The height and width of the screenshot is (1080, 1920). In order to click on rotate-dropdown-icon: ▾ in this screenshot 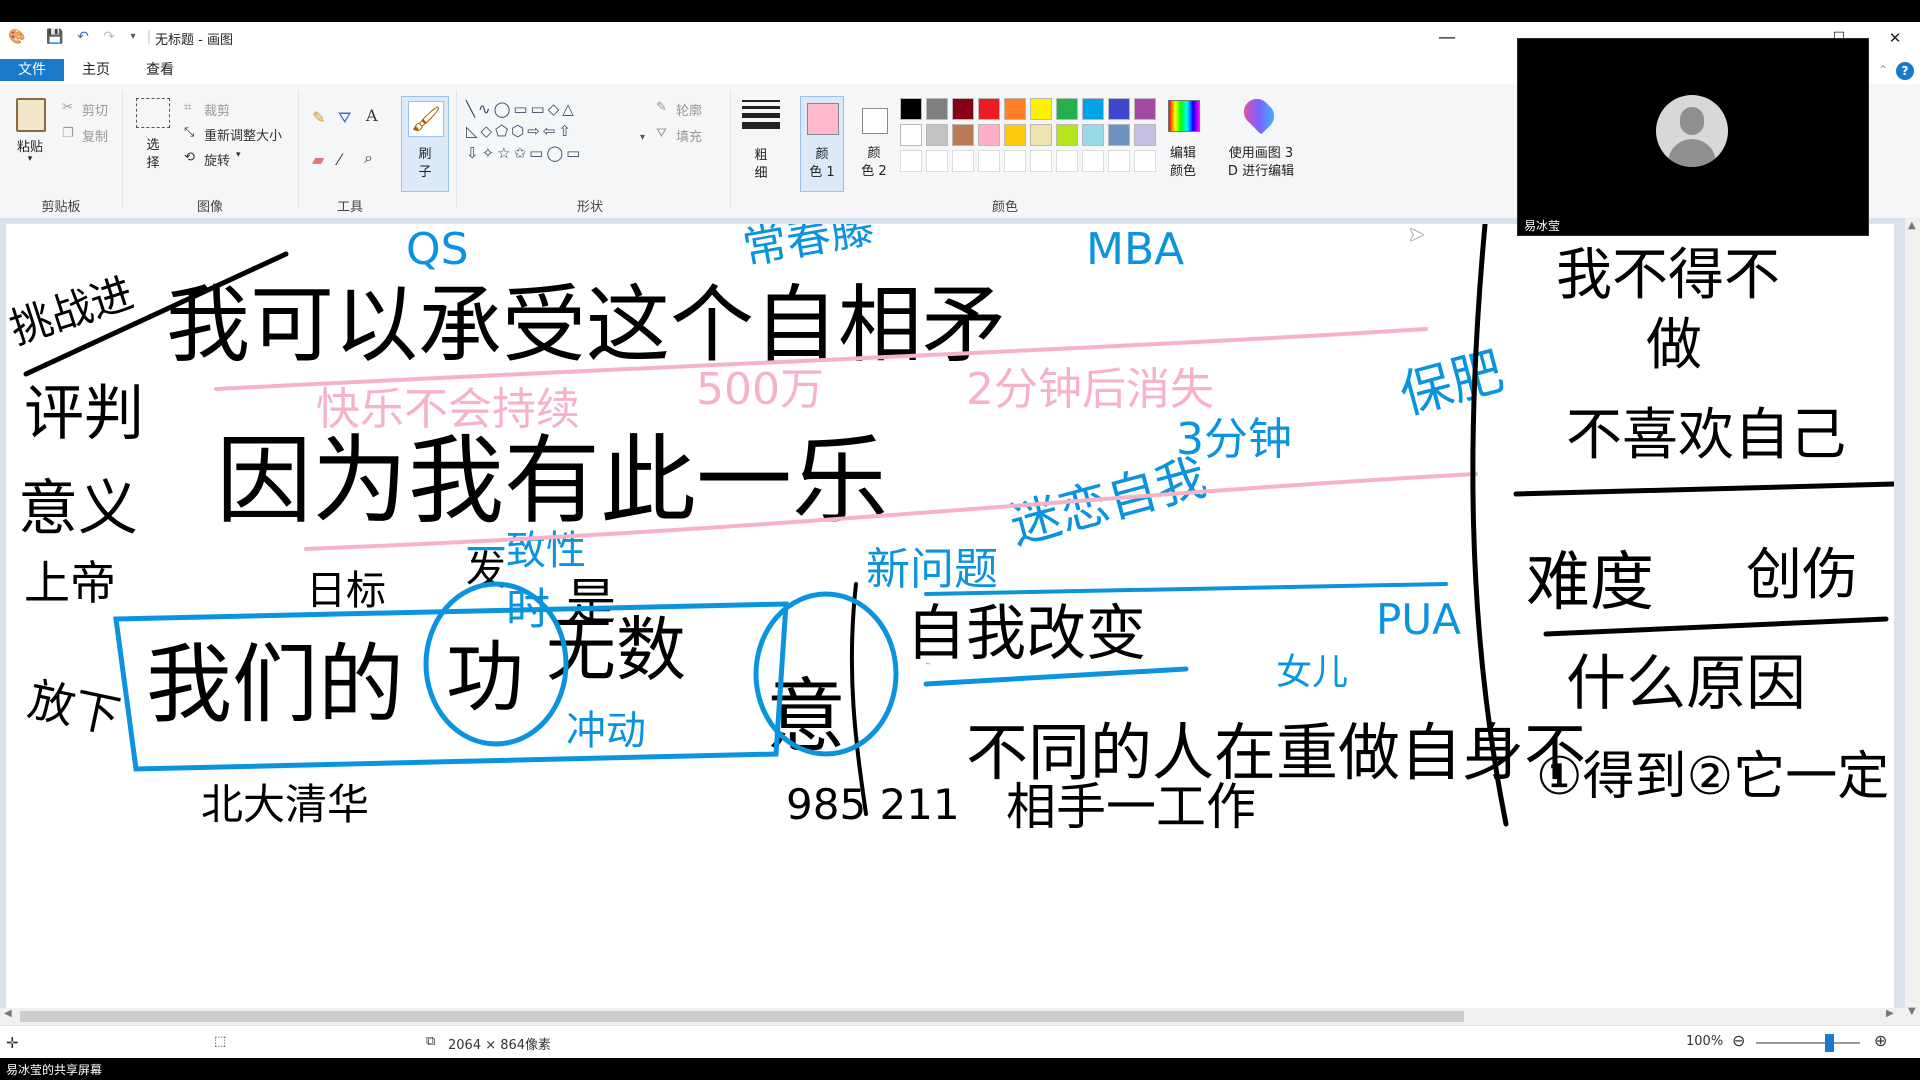, I will do `click(238, 155)`.